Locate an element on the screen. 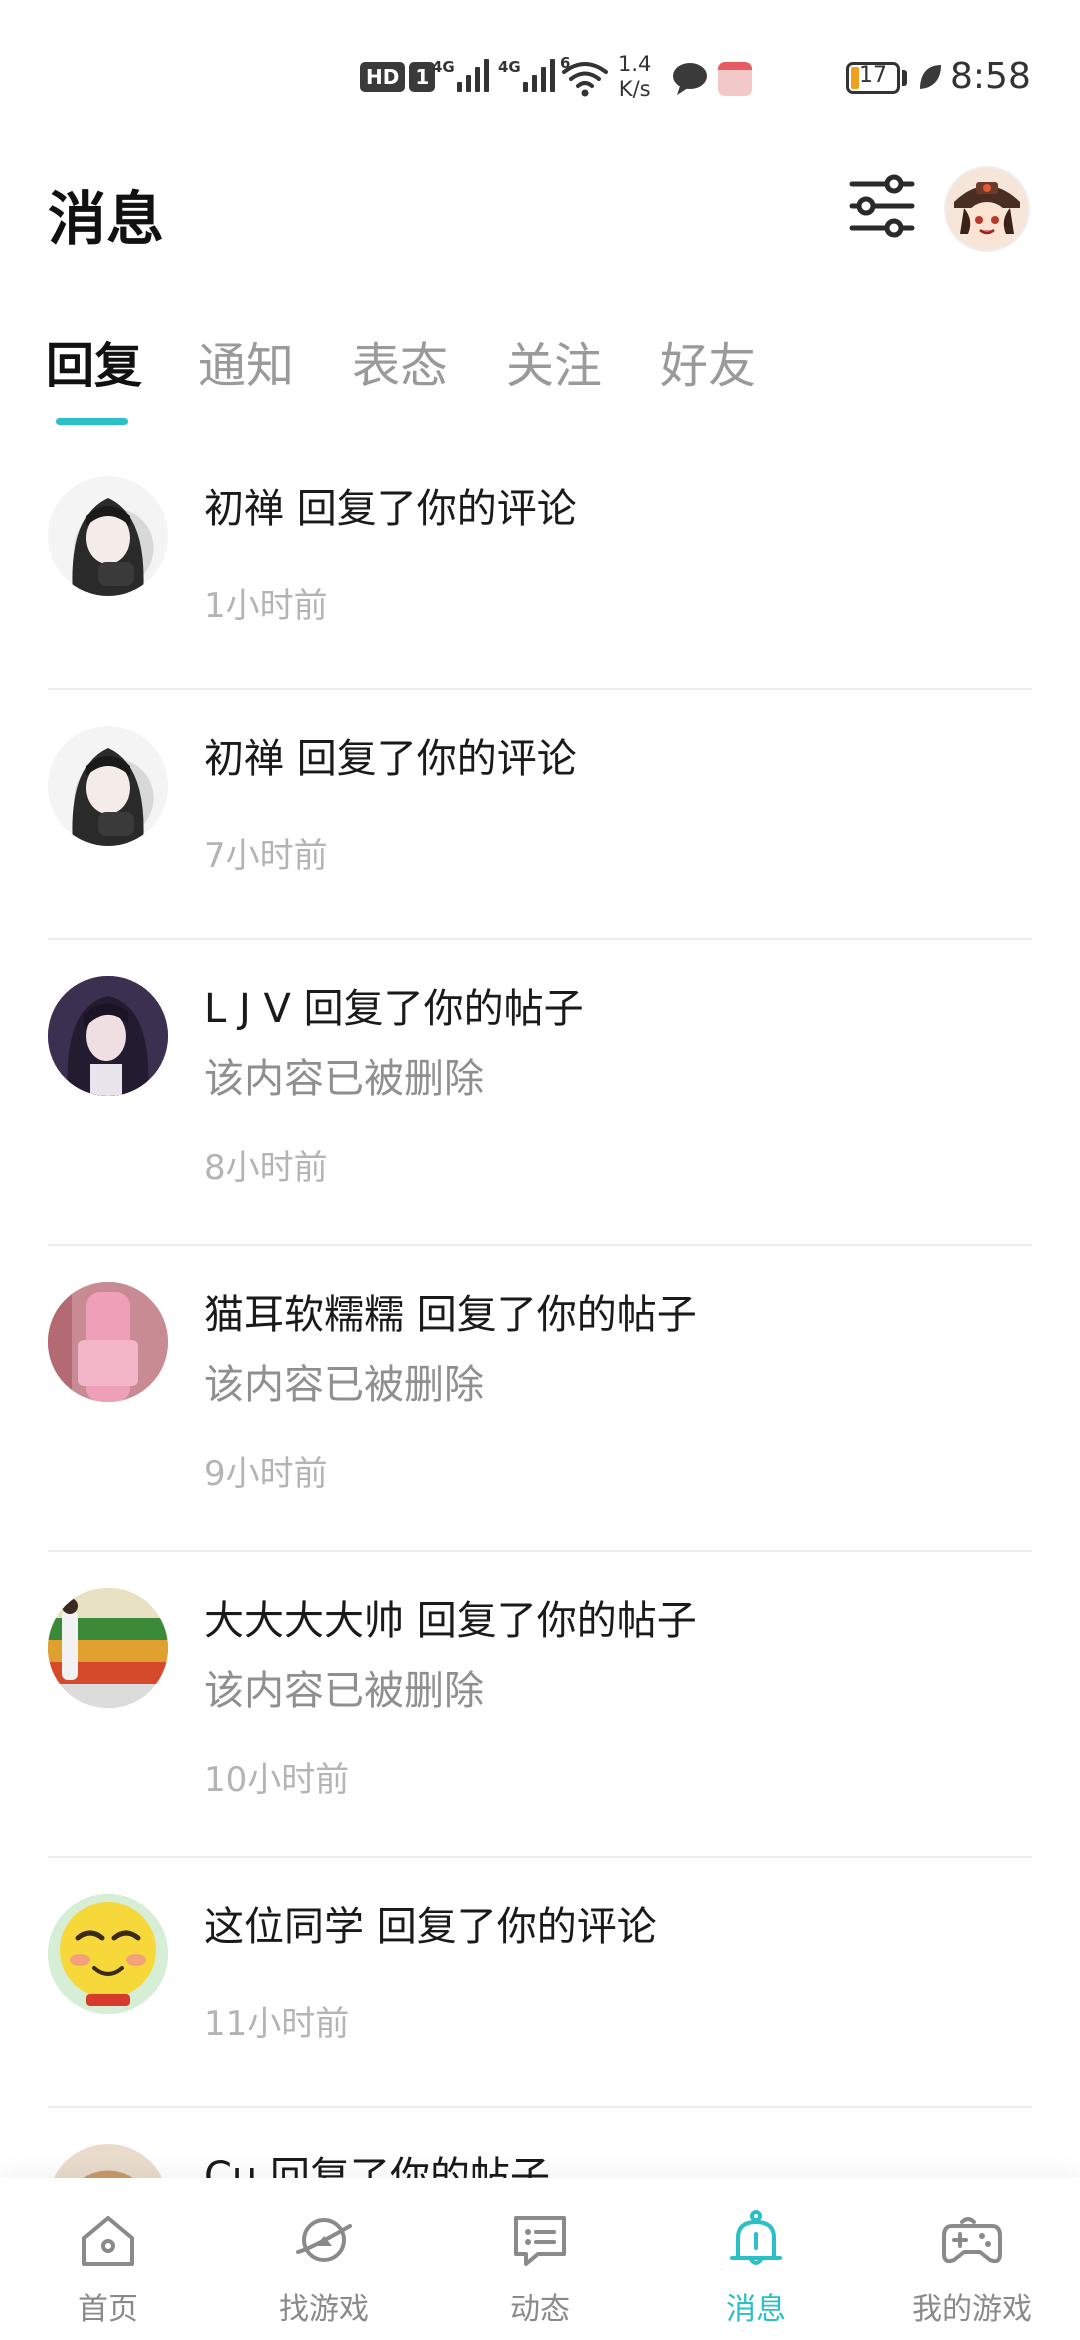 This screenshot has height=2340, width=1080. list-item: L J V 回复了你的帖子 该内容已被删除 8小时前 is located at coordinates (540, 1093).